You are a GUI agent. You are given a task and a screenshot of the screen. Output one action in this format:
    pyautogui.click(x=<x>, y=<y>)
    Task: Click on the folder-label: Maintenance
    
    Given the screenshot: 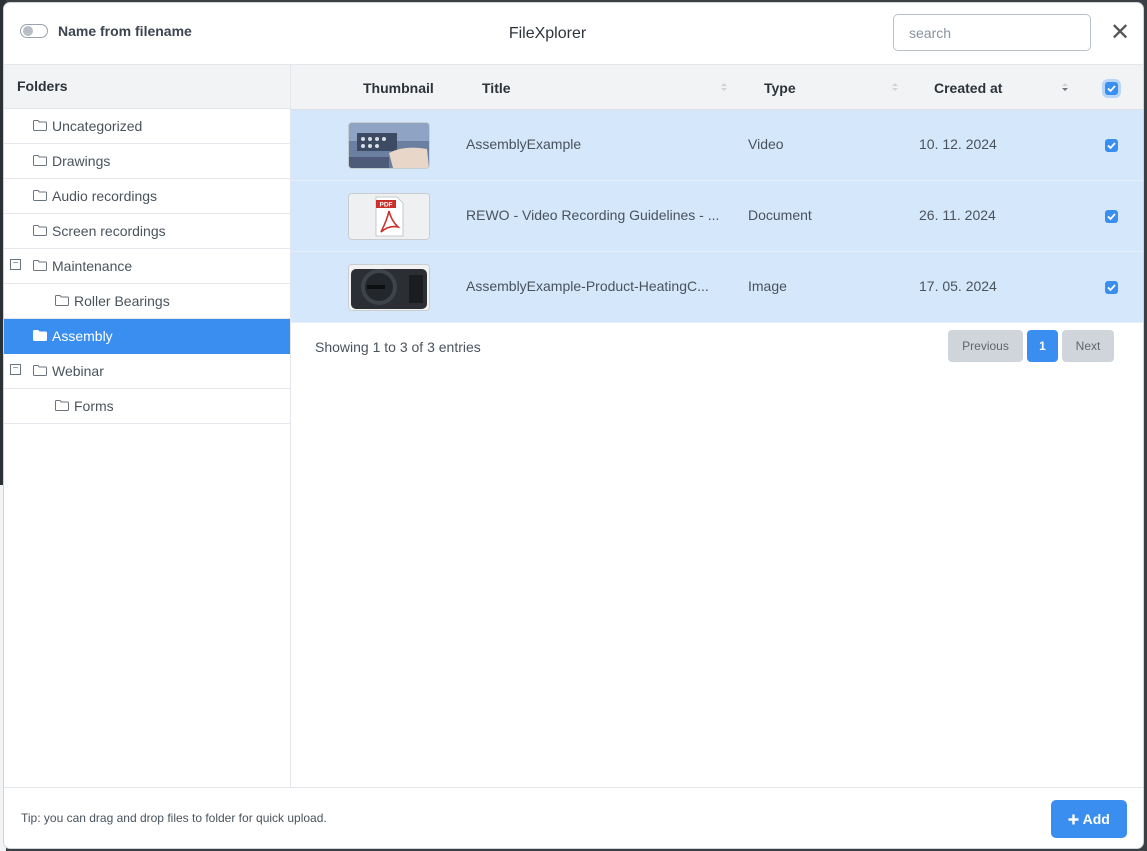 What is the action you would take?
    pyautogui.click(x=92, y=266)
    